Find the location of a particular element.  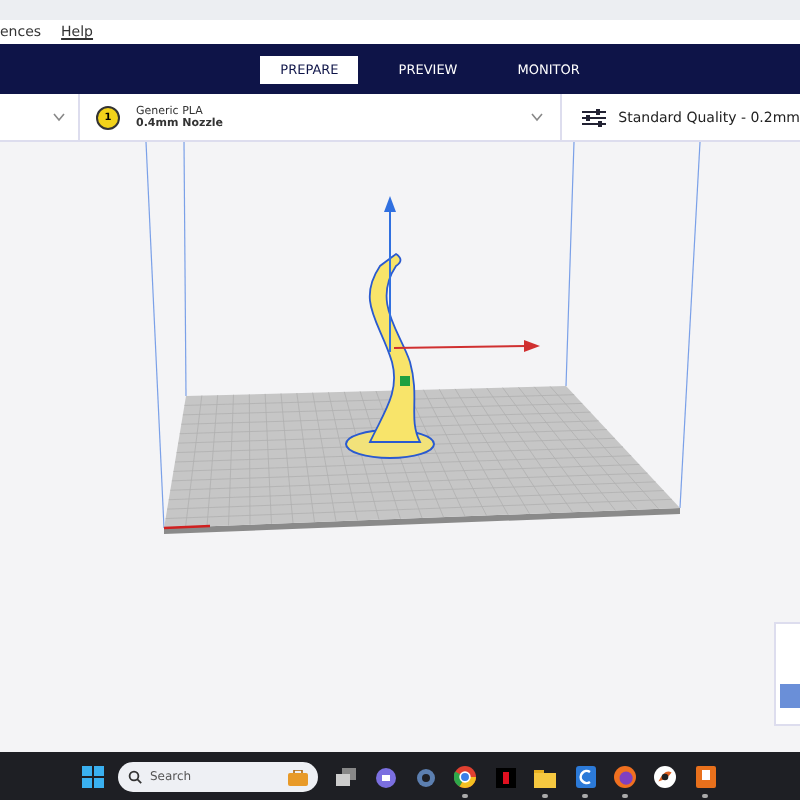

sliders-icon is located at coordinates (594, 117).